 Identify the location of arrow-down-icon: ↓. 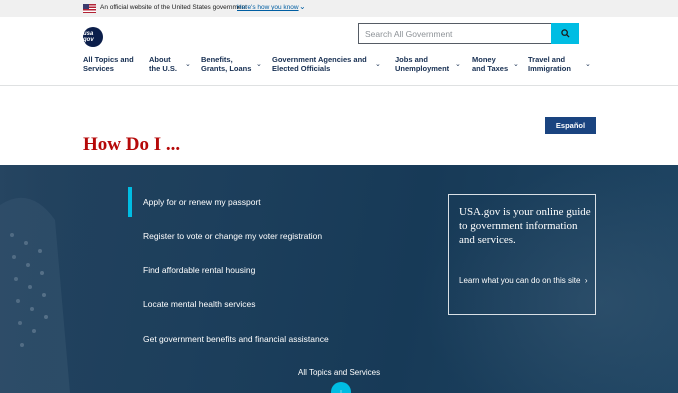
(341, 390).